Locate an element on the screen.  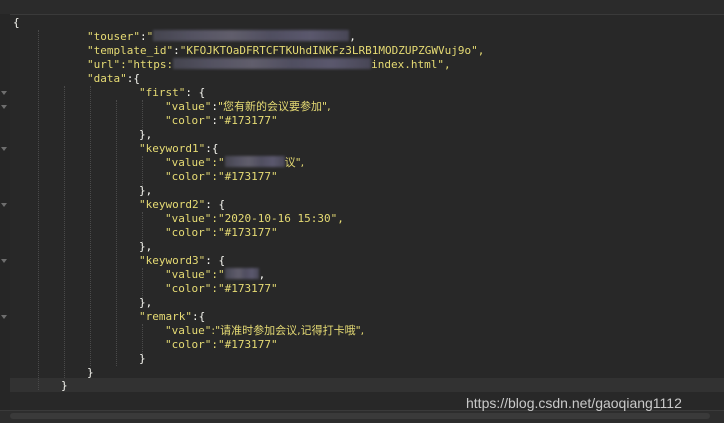
json-key: "url" is located at coordinates (104, 64).